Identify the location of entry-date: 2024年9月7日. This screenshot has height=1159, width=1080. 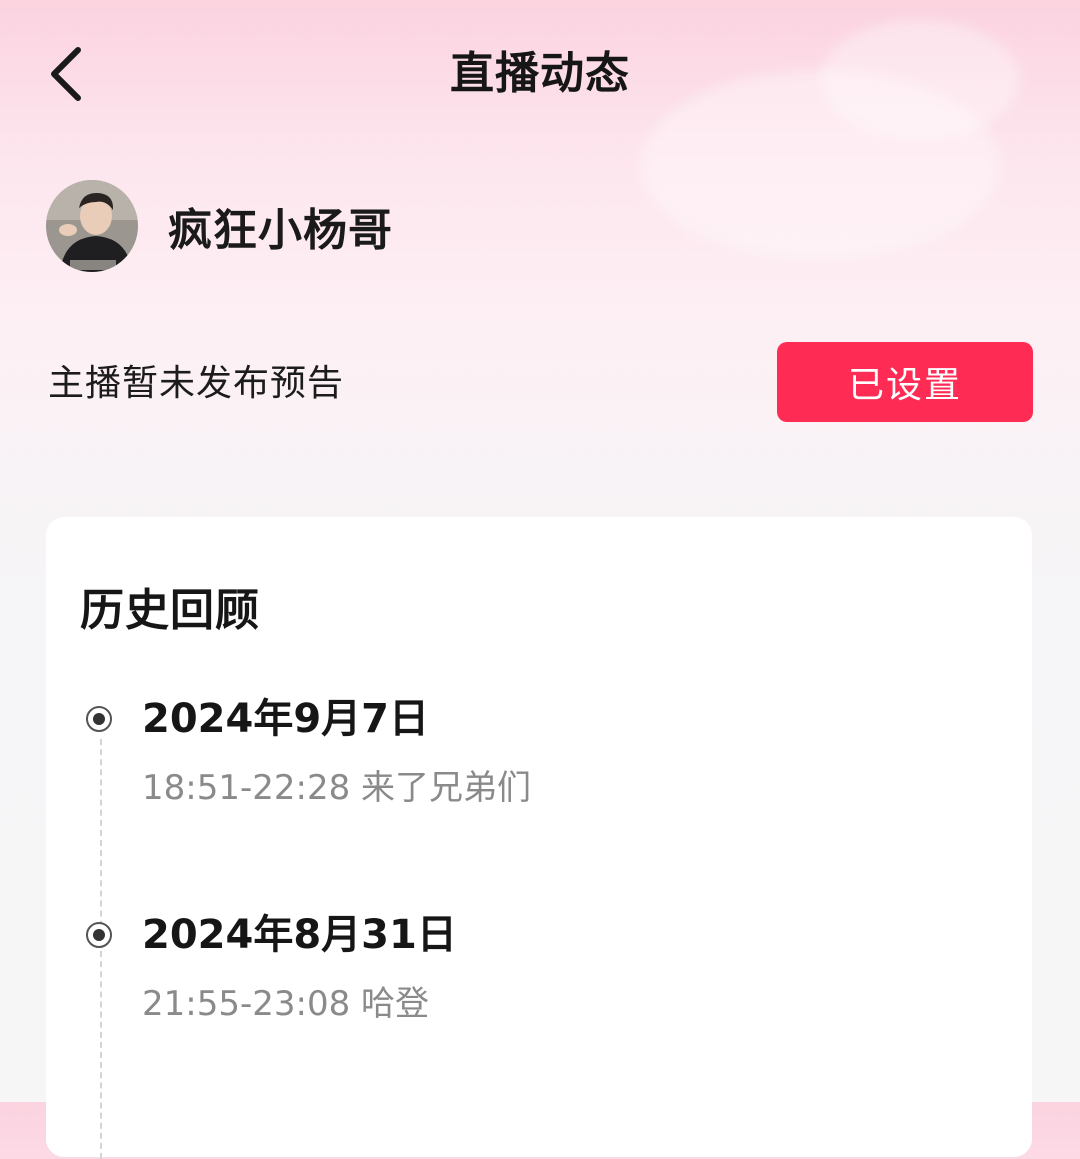
(285, 719).